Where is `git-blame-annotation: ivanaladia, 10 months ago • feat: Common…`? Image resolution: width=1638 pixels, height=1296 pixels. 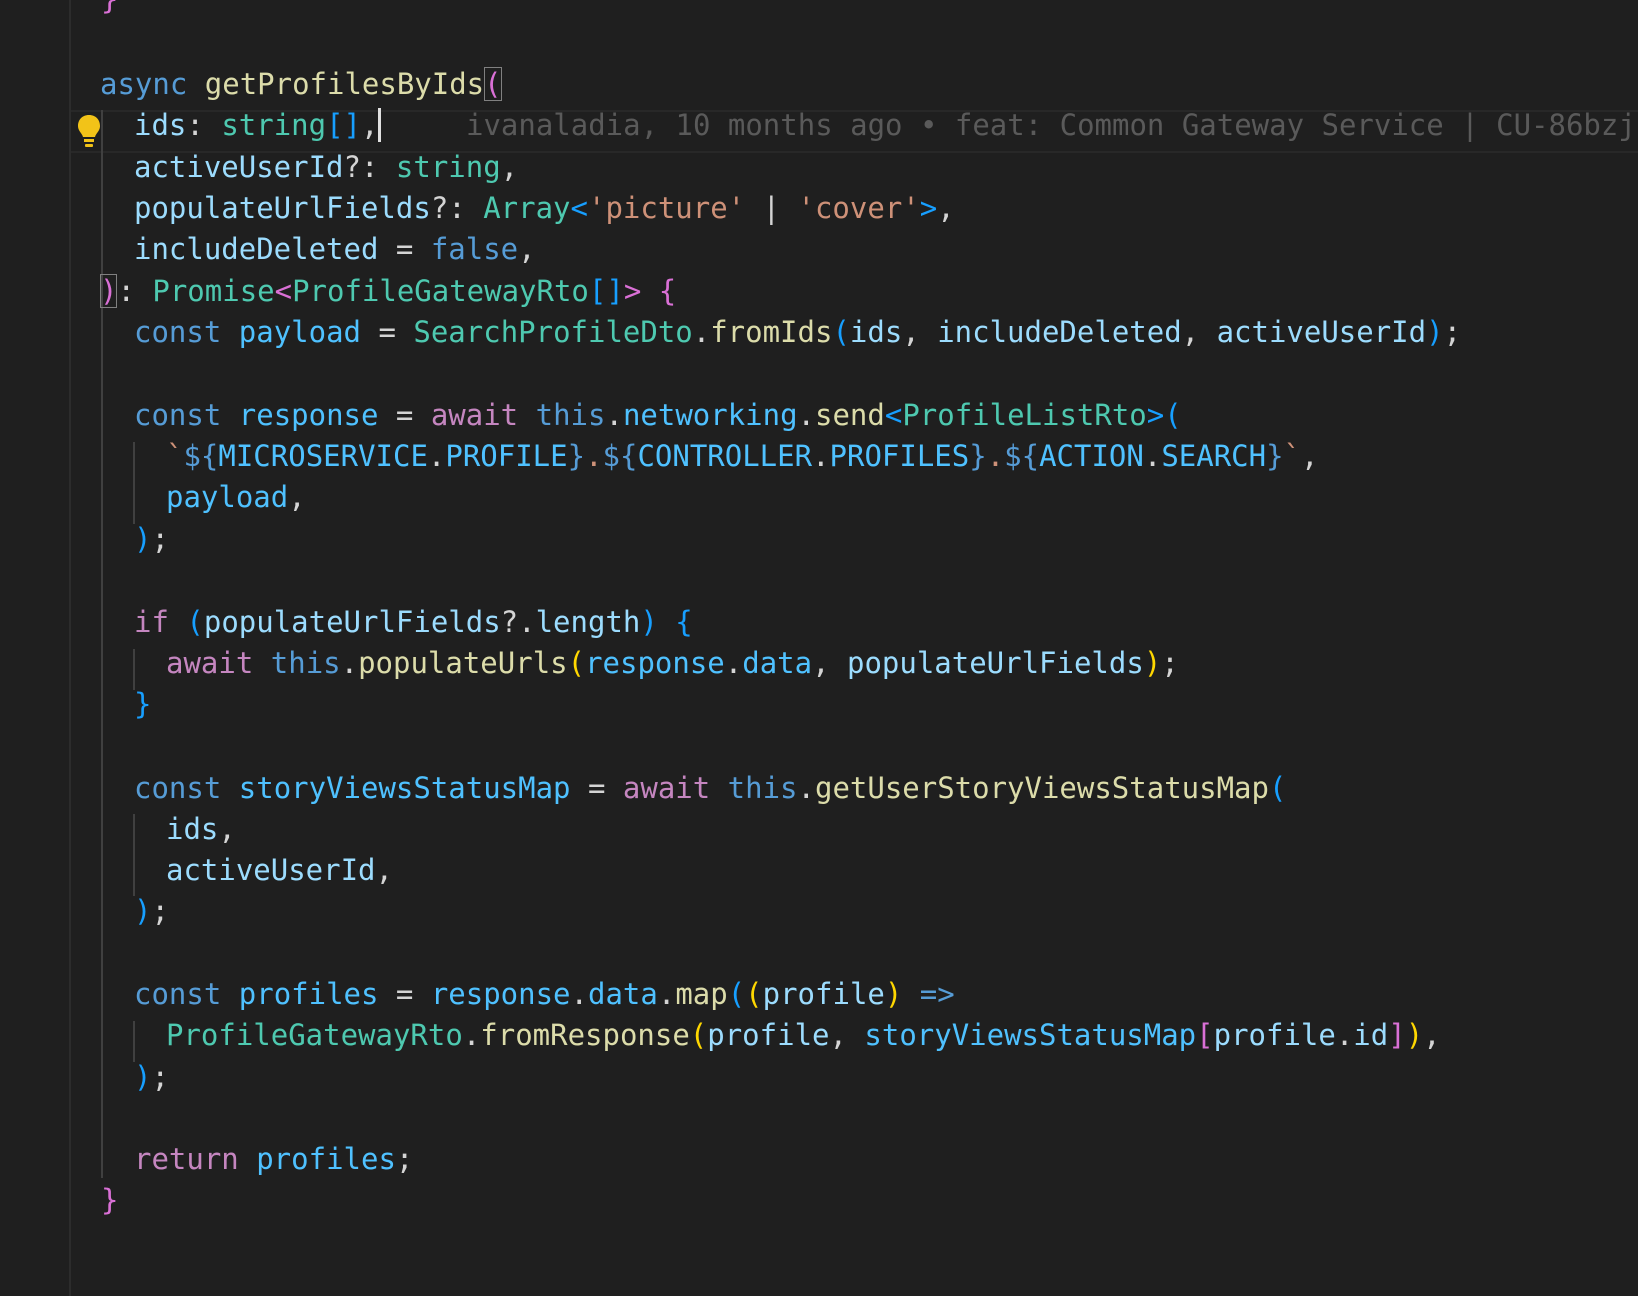
git-blame-annotation: ivanaladia, 10 months ago • feat: Common… is located at coordinates (1051, 125).